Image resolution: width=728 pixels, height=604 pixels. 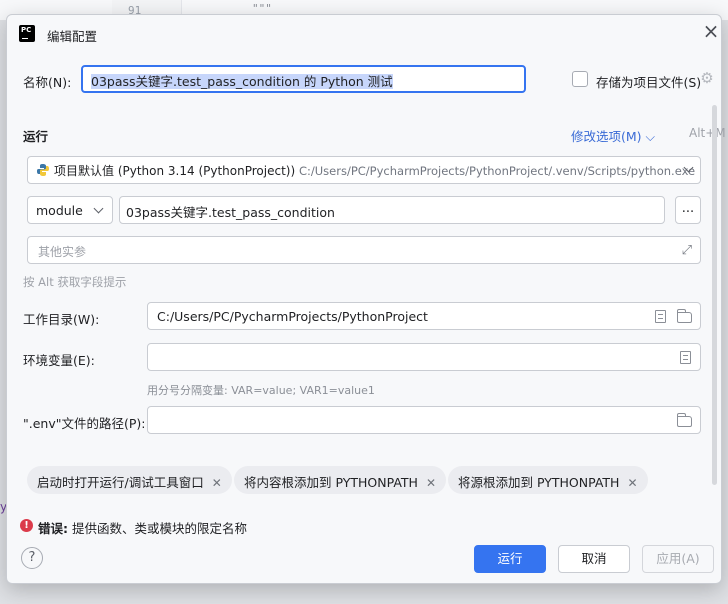 I want to click on target-input: 03pass关键字.test_pass_condition, so click(x=392, y=210).